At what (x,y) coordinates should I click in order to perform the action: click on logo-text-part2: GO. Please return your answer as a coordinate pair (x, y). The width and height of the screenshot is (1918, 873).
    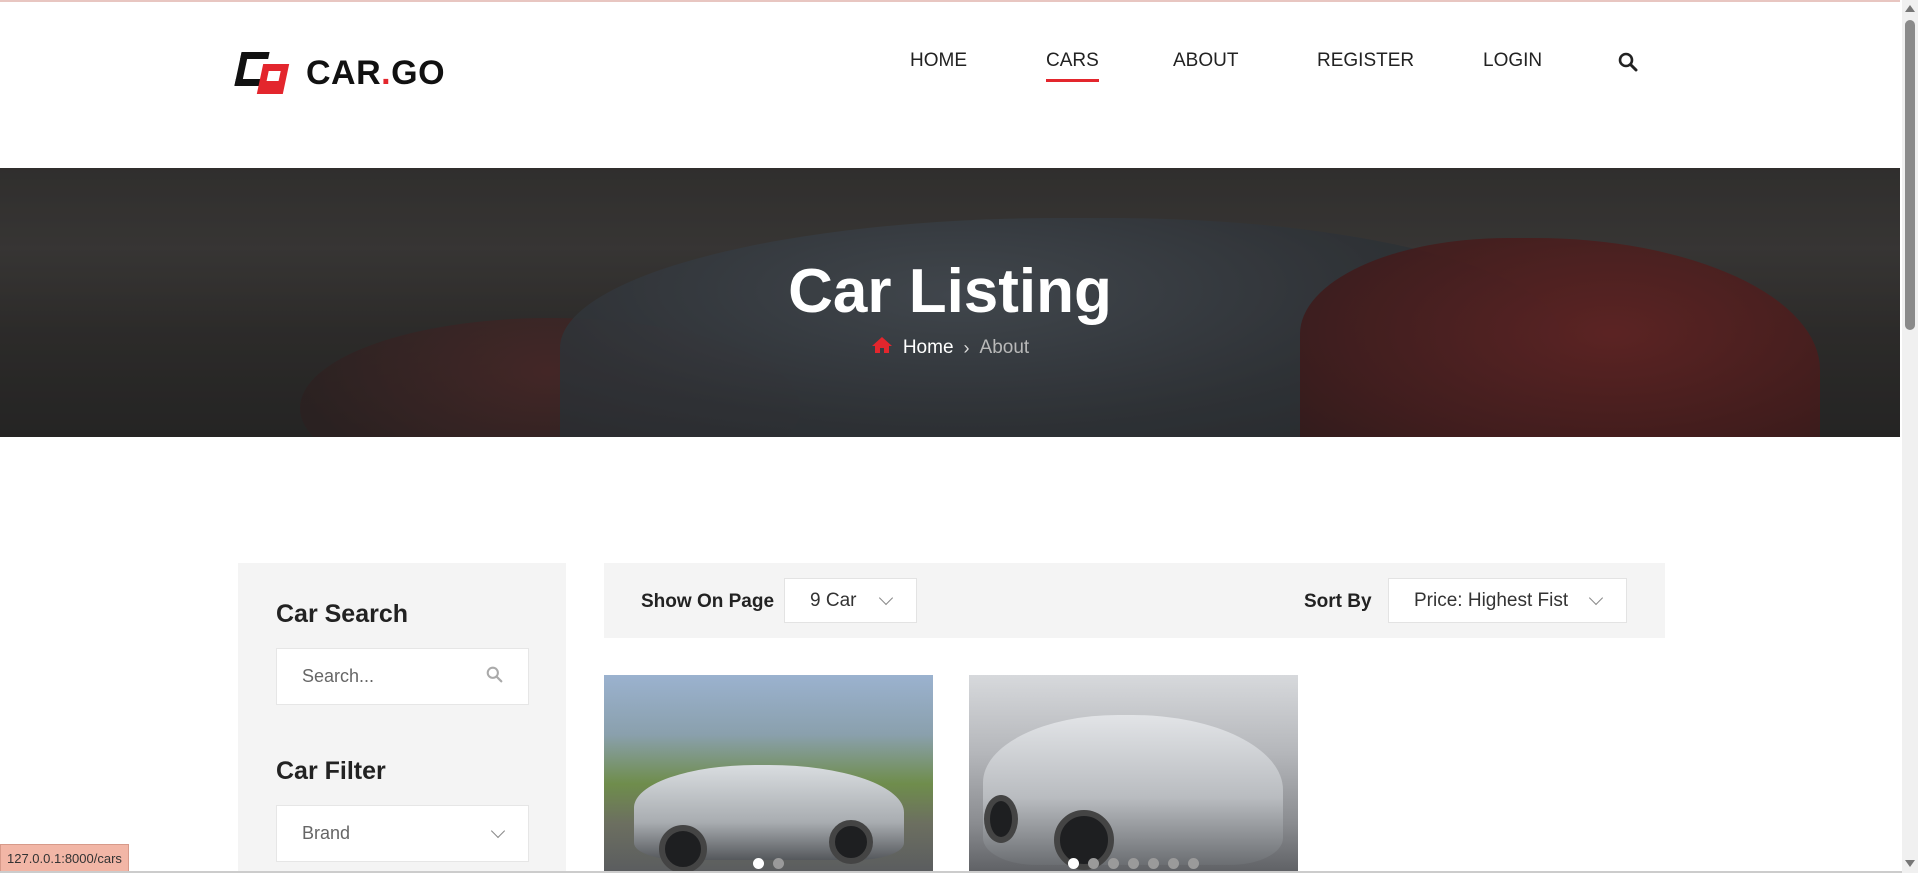
    Looking at the image, I should click on (418, 72).